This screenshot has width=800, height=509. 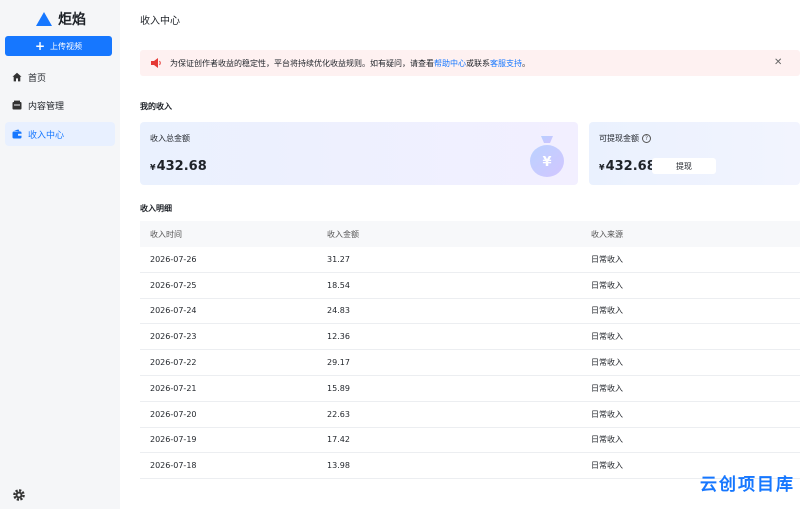 What do you see at coordinates (338, 440) in the screenshot?
I see `cell-amount: 17.42` at bounding box center [338, 440].